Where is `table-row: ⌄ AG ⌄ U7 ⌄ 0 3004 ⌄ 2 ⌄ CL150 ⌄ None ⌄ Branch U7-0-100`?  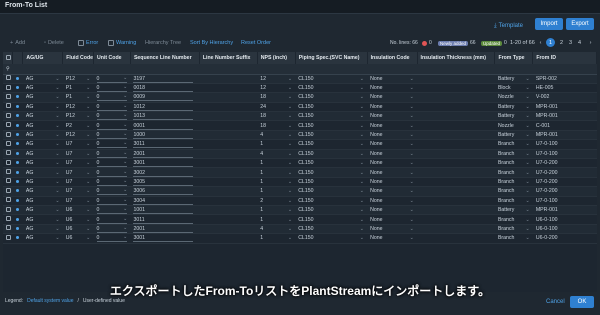 table-row: ⌄ AG ⌄ U7 ⌄ 0 3004 ⌄ 2 ⌄ CL150 ⌄ None ⌄ Branch U7-0-100 is located at coordinates (300, 201).